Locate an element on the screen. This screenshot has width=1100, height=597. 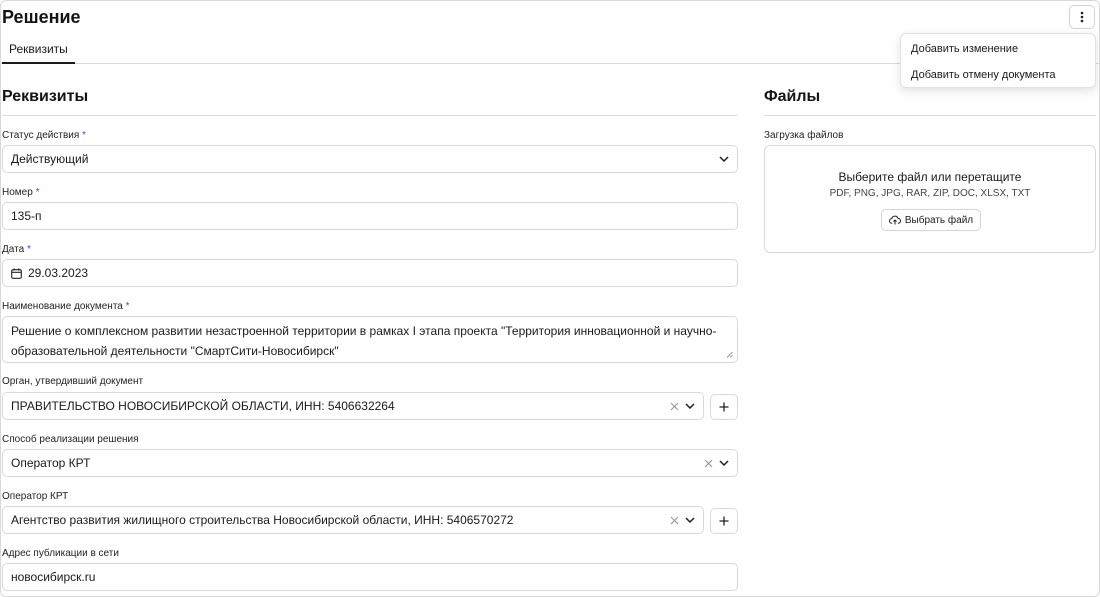
authority-label: Орган, утвердивший документ is located at coordinates (73, 381).